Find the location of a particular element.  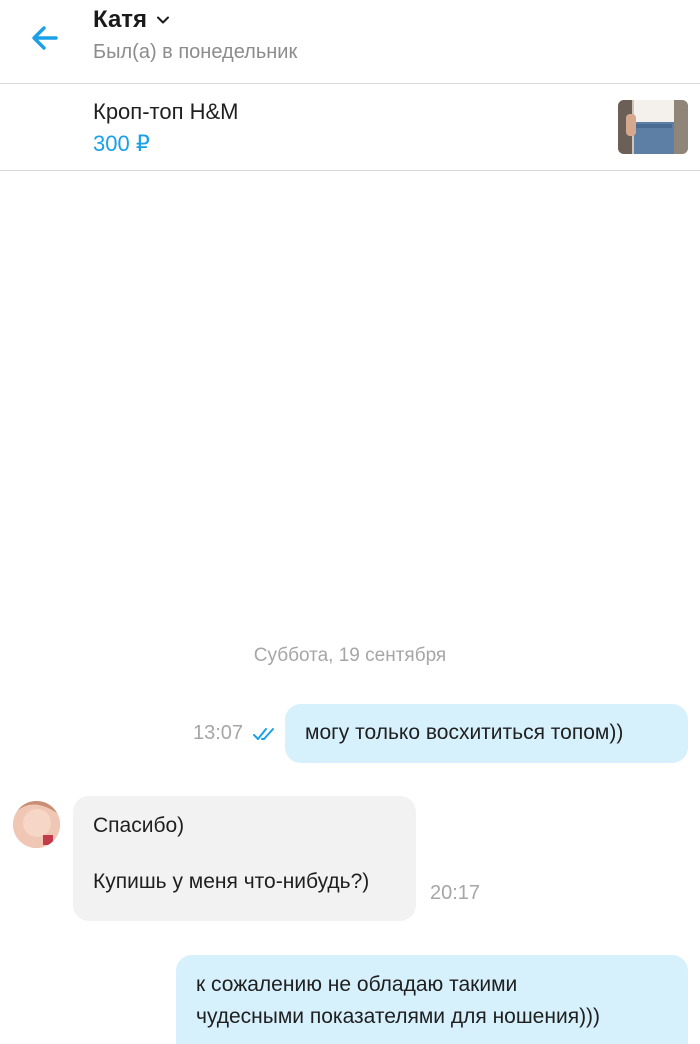

product-title: Кроп-топ H&M is located at coordinates (166, 111).